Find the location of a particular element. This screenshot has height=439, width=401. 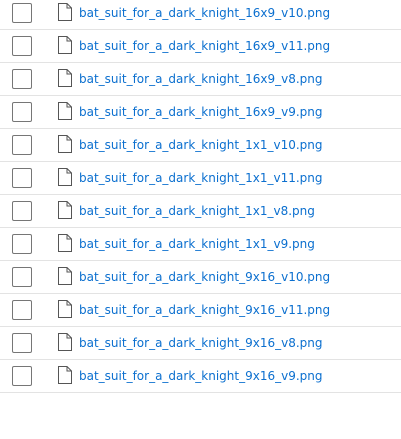

file-row: bat_suit_for_a_dark_knight_16x9_v10.png is located at coordinates (200, 15).